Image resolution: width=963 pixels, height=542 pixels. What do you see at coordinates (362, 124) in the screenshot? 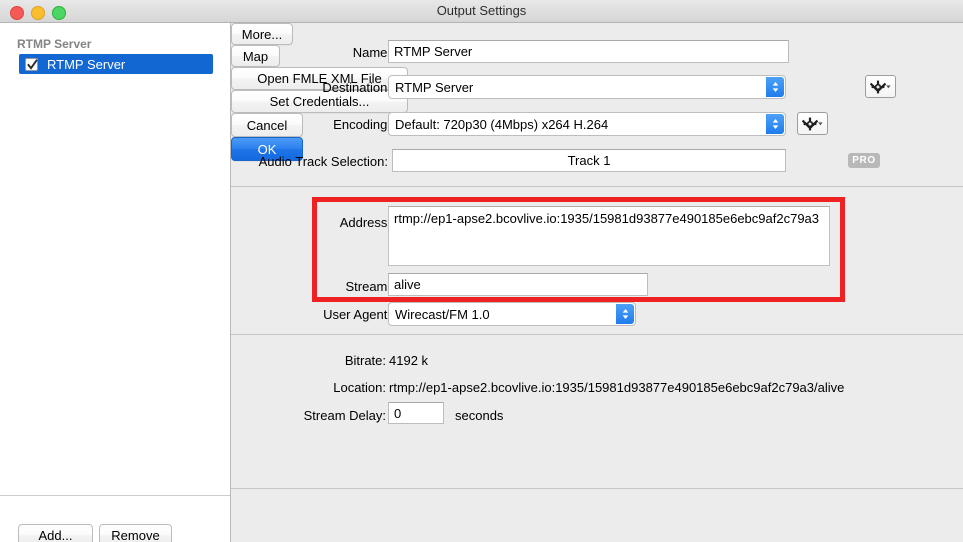
I see `encoding-label: Encoding:` at bounding box center [362, 124].